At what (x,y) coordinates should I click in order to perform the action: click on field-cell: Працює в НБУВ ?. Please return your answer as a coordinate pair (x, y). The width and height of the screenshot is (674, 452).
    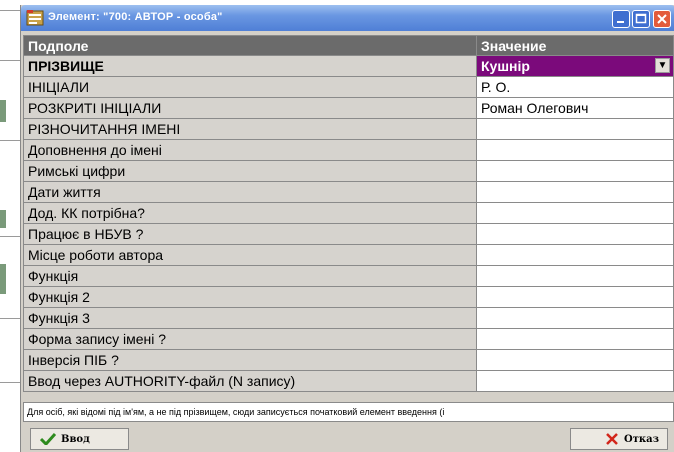
    Looking at the image, I should click on (250, 234).